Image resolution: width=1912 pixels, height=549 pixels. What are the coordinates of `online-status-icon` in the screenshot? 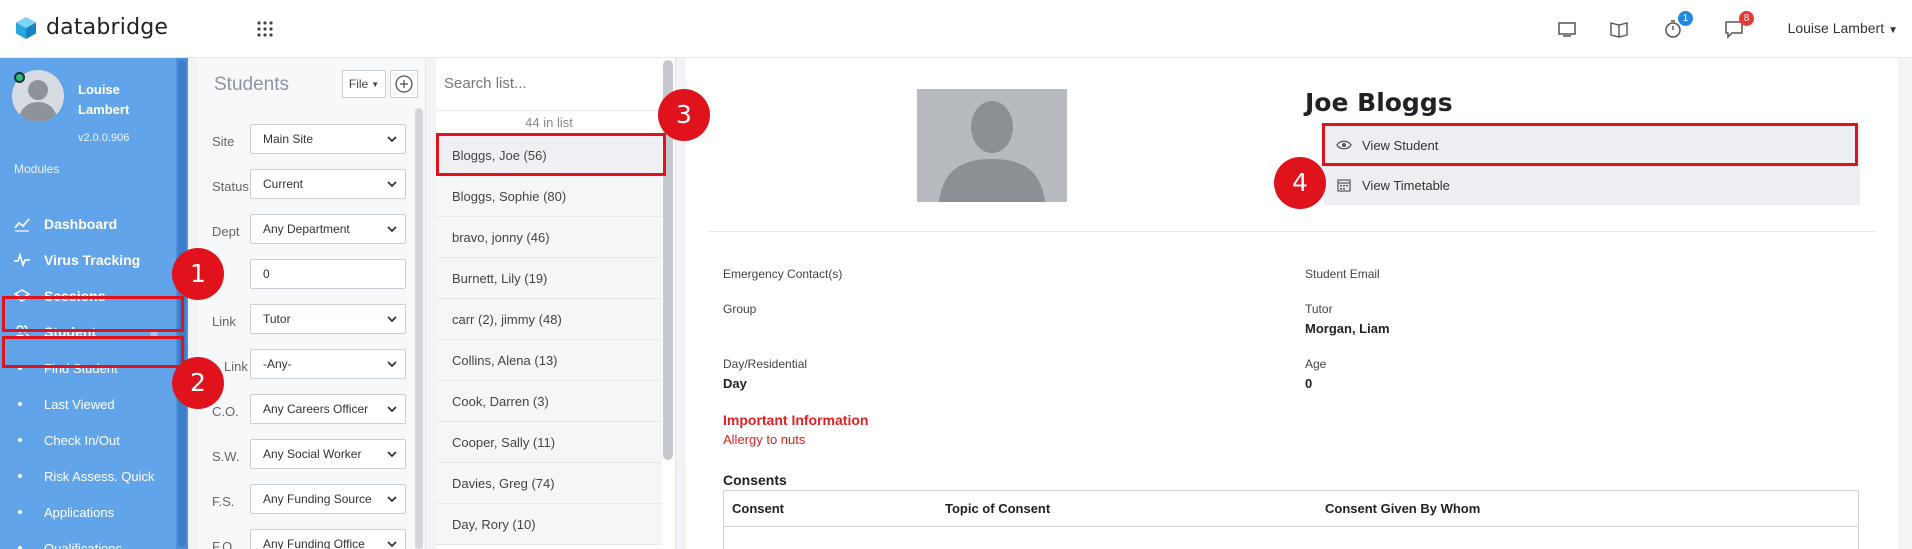 It's located at (19, 77).